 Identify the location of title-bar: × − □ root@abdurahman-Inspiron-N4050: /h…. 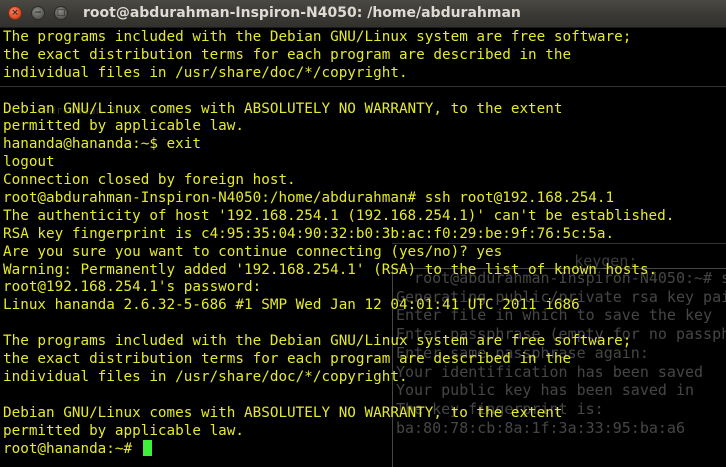
(363, 14).